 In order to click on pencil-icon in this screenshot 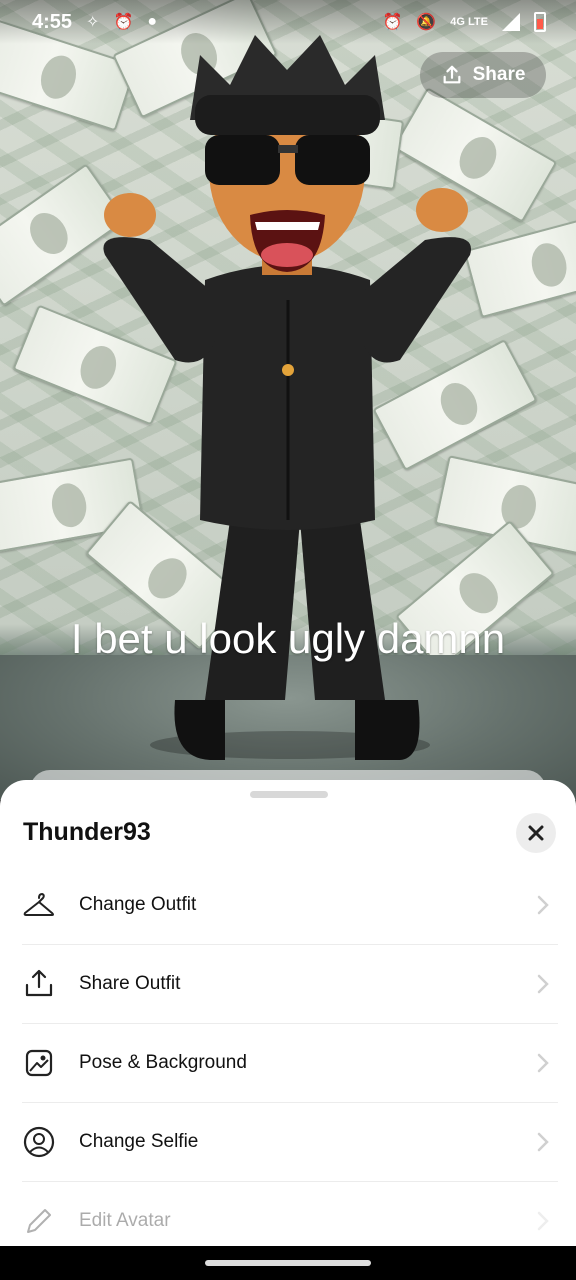, I will do `click(39, 1220)`.